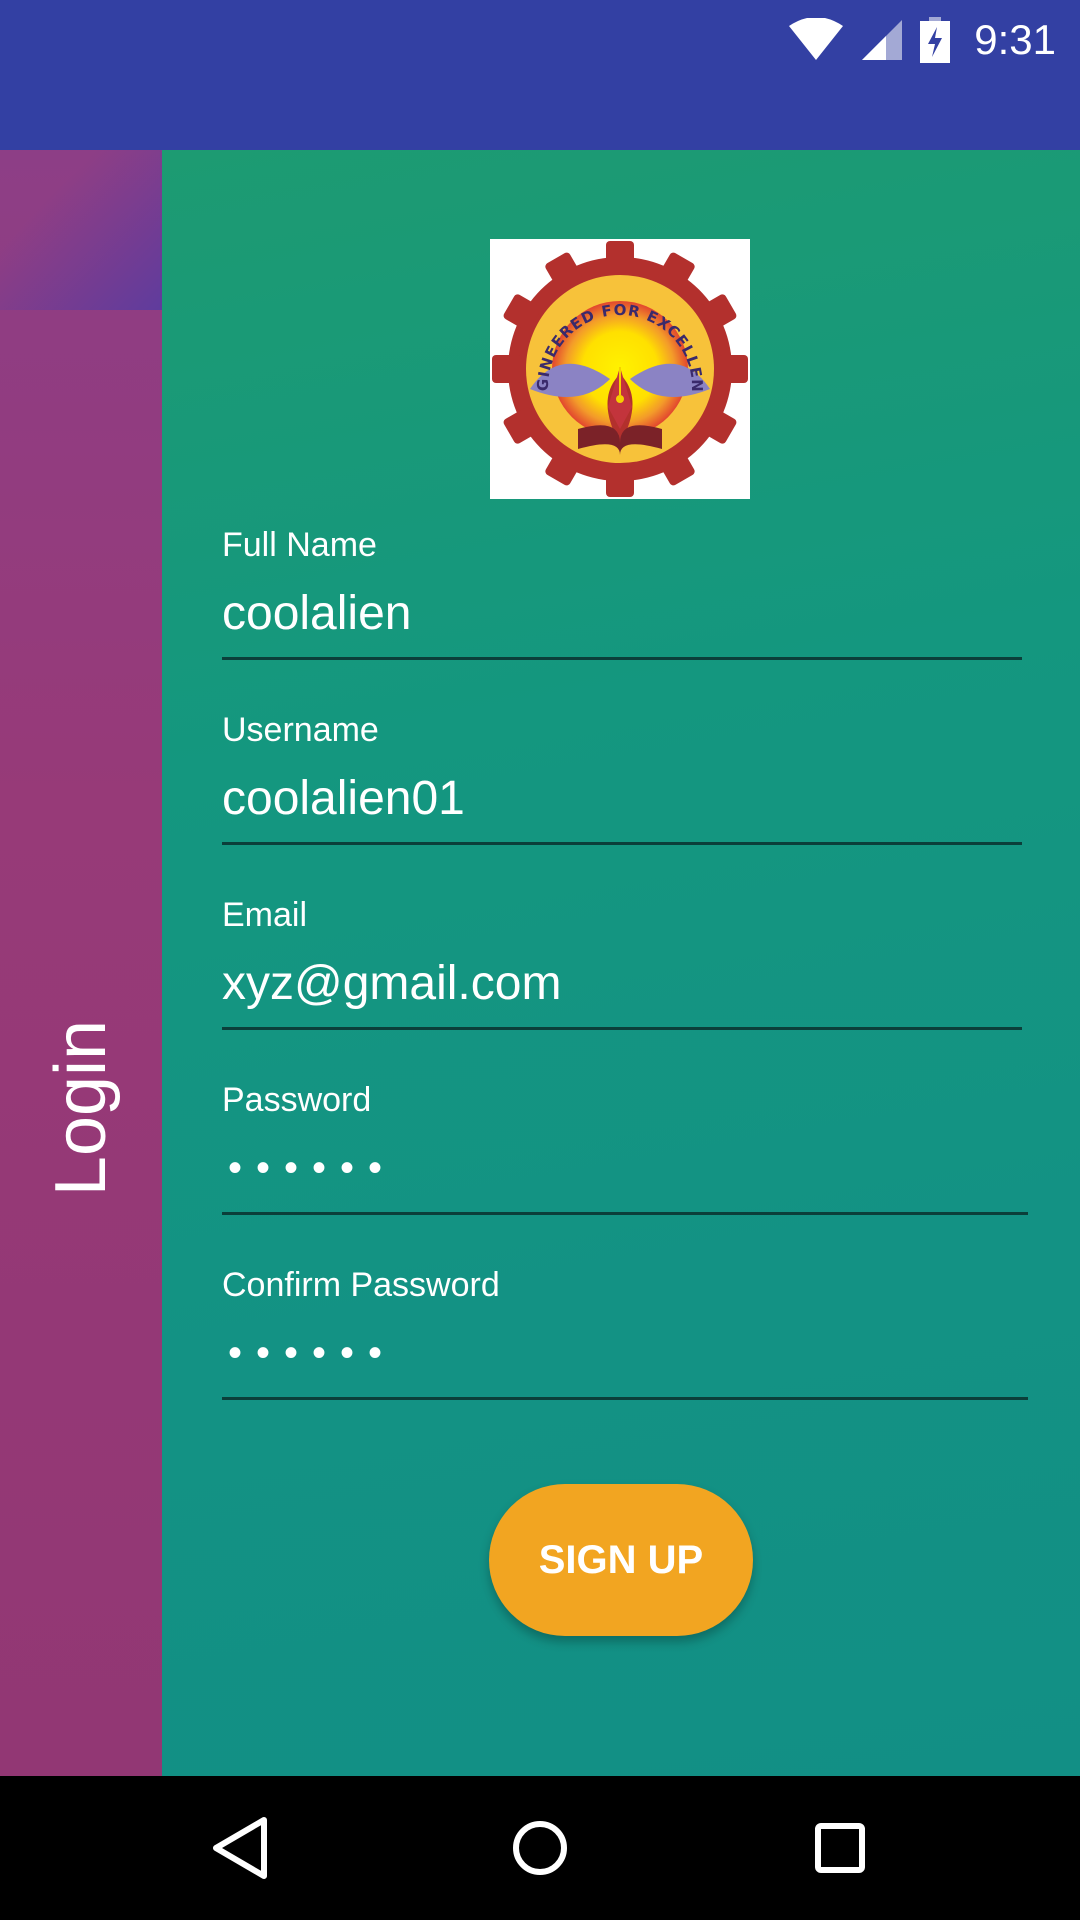 This screenshot has height=1920, width=1080. What do you see at coordinates (81, 963) in the screenshot?
I see `login-side-panel: Login` at bounding box center [81, 963].